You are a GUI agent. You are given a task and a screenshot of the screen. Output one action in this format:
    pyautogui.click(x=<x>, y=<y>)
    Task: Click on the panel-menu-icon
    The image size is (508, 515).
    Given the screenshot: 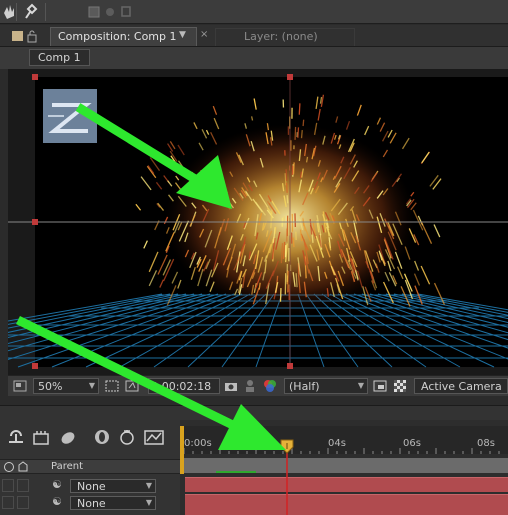 What is the action you would take?
    pyautogui.click(x=18, y=36)
    